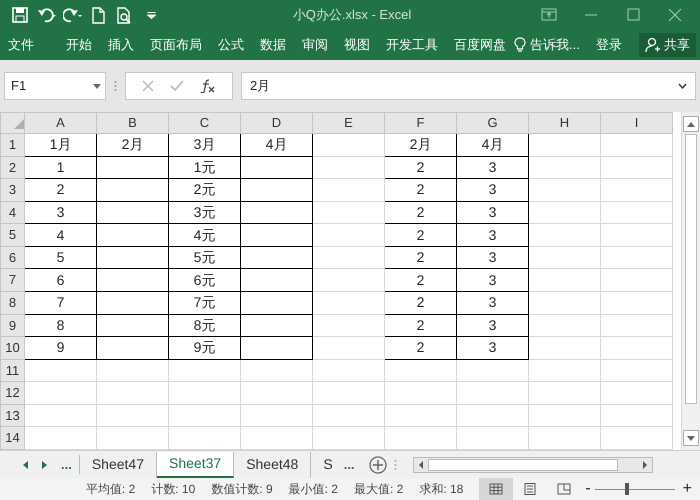 Image resolution: width=700 pixels, height=500 pixels. I want to click on table-cell: 3元, so click(204, 212).